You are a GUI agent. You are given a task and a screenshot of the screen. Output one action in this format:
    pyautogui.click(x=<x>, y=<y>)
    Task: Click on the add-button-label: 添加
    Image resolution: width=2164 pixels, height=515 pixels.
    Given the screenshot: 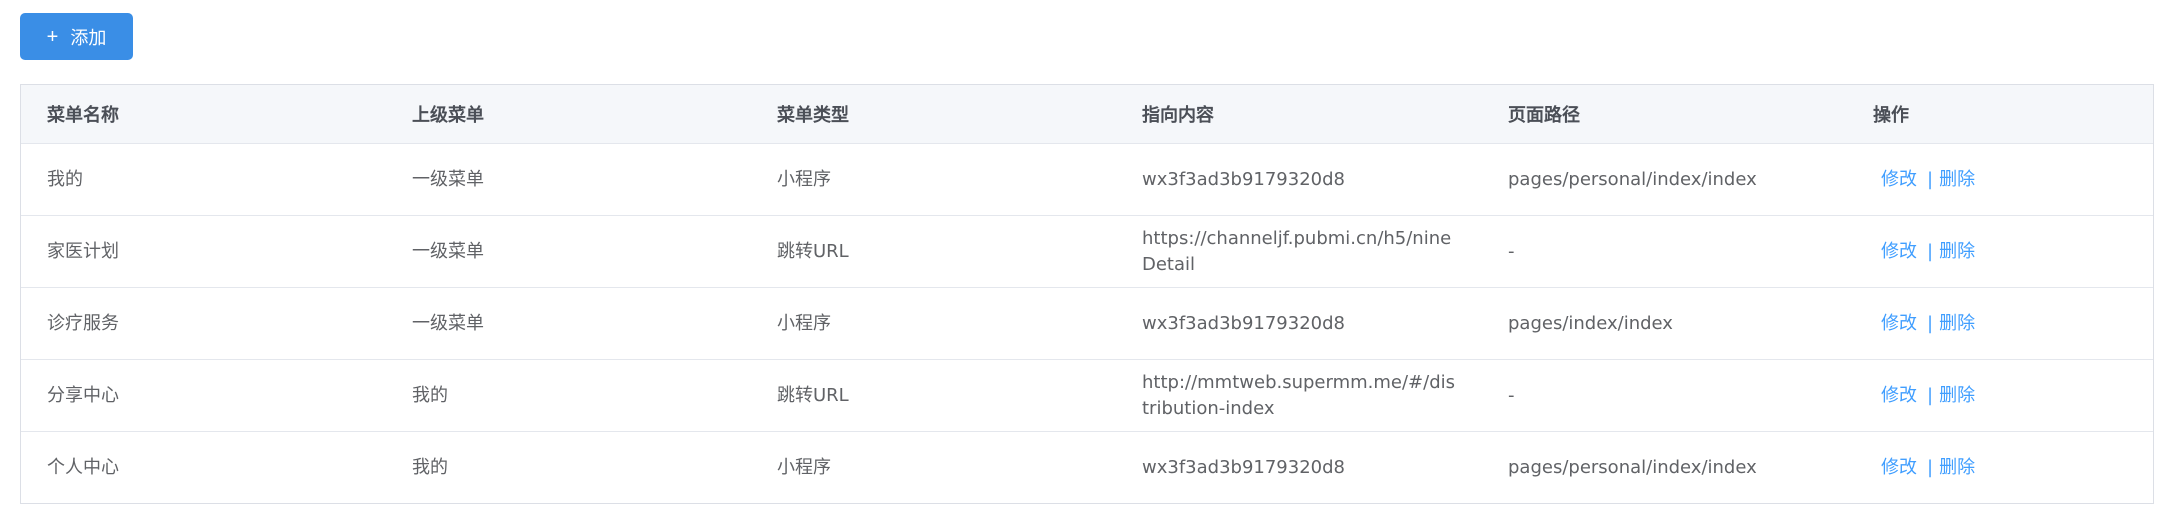 What is the action you would take?
    pyautogui.click(x=88, y=37)
    